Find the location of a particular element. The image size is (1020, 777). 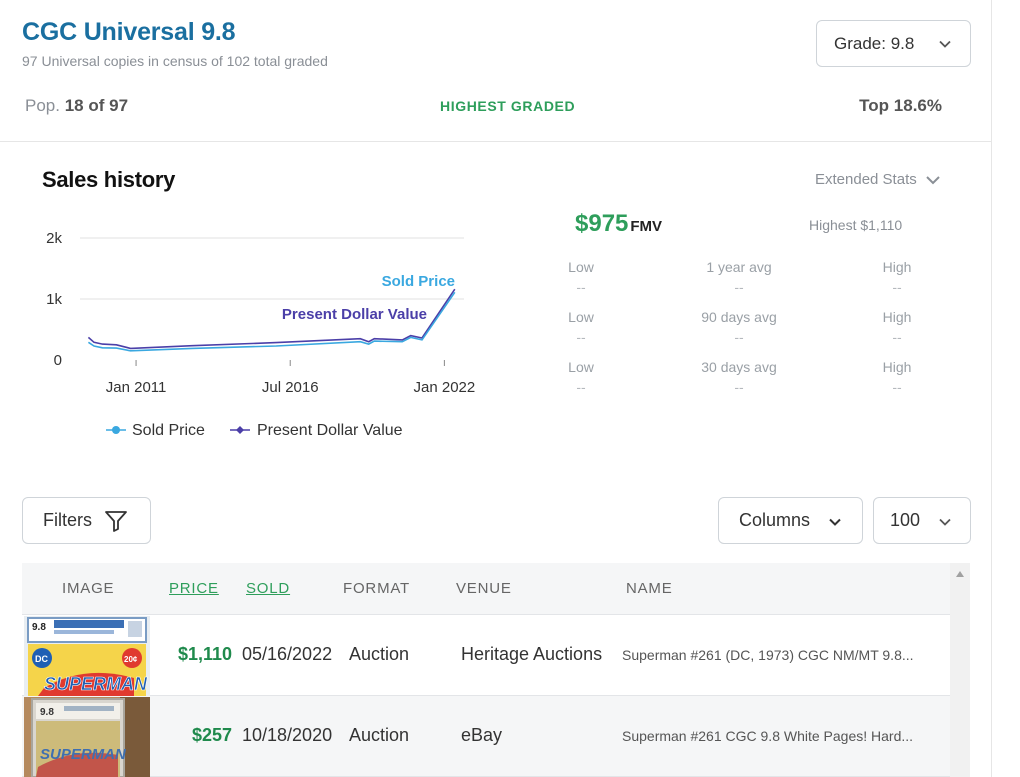

row-sold-date: 05/16/2022 is located at coordinates (287, 654).